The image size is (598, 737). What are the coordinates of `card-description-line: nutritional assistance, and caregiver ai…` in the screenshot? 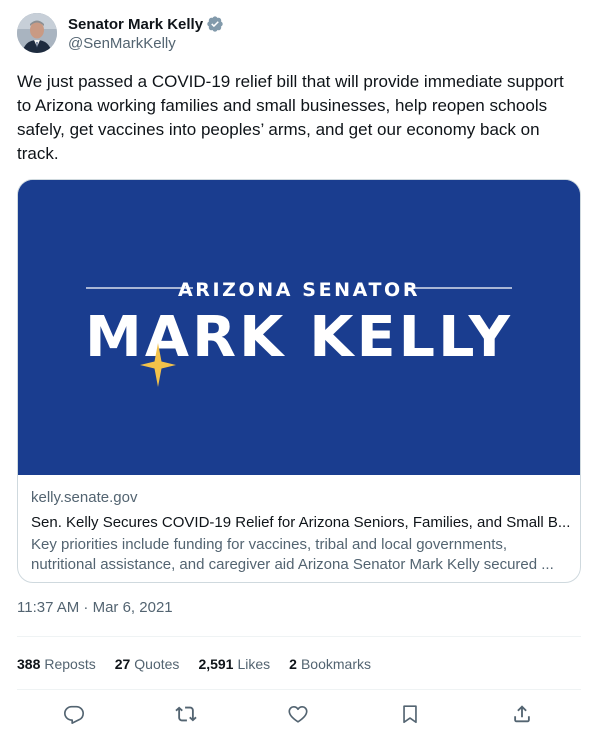 It's located at (292, 564).